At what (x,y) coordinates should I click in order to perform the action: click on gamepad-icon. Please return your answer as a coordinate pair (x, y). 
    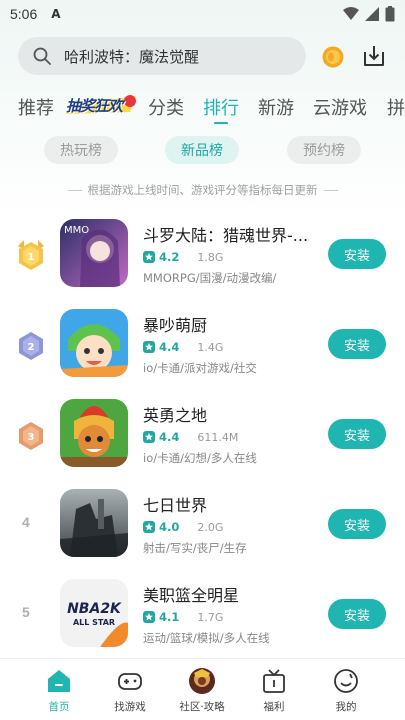
    Looking at the image, I should click on (130, 681).